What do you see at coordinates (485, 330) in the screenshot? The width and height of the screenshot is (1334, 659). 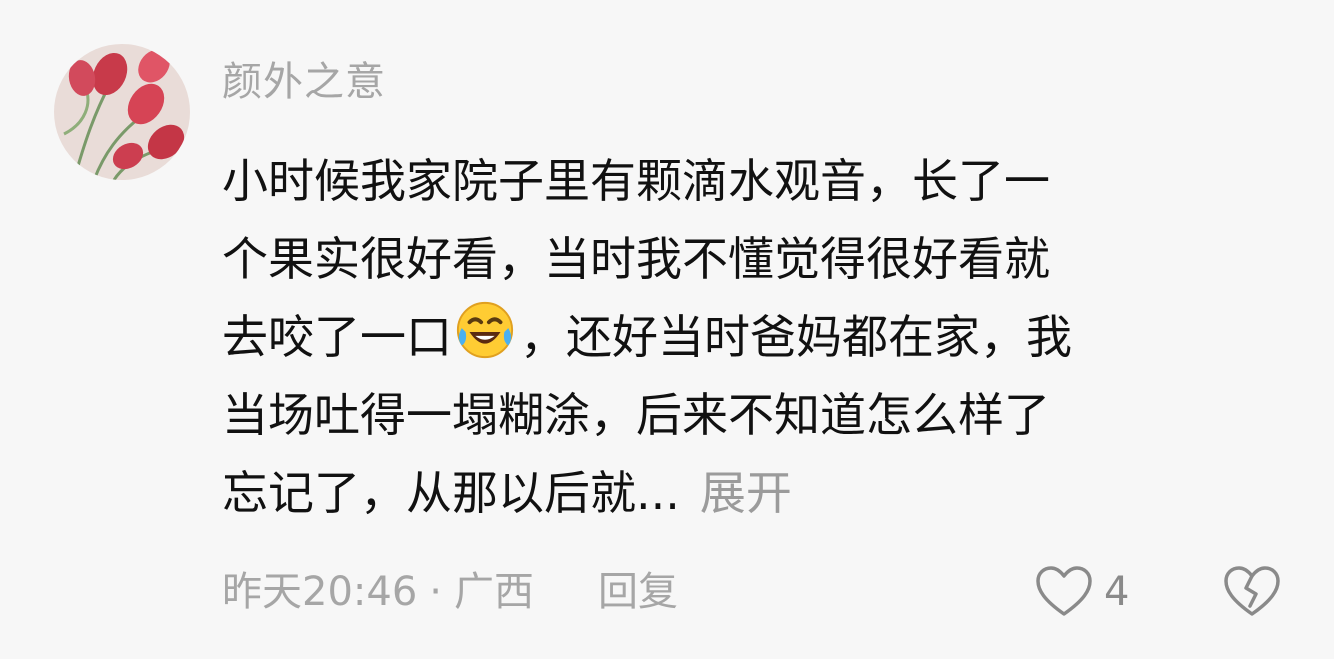 I see `laughing-crying-emoji-icon` at bounding box center [485, 330].